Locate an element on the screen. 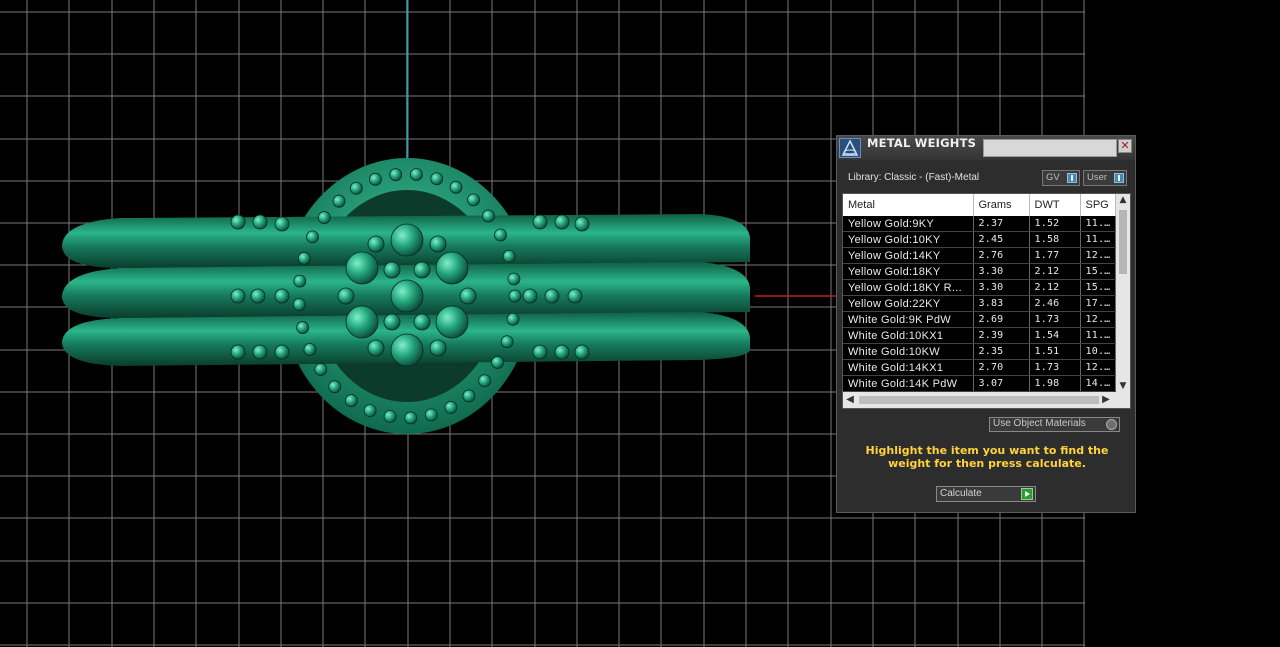 The height and width of the screenshot is (647, 1280). table-cell-grams: 3.83 is located at coordinates (1001, 303).